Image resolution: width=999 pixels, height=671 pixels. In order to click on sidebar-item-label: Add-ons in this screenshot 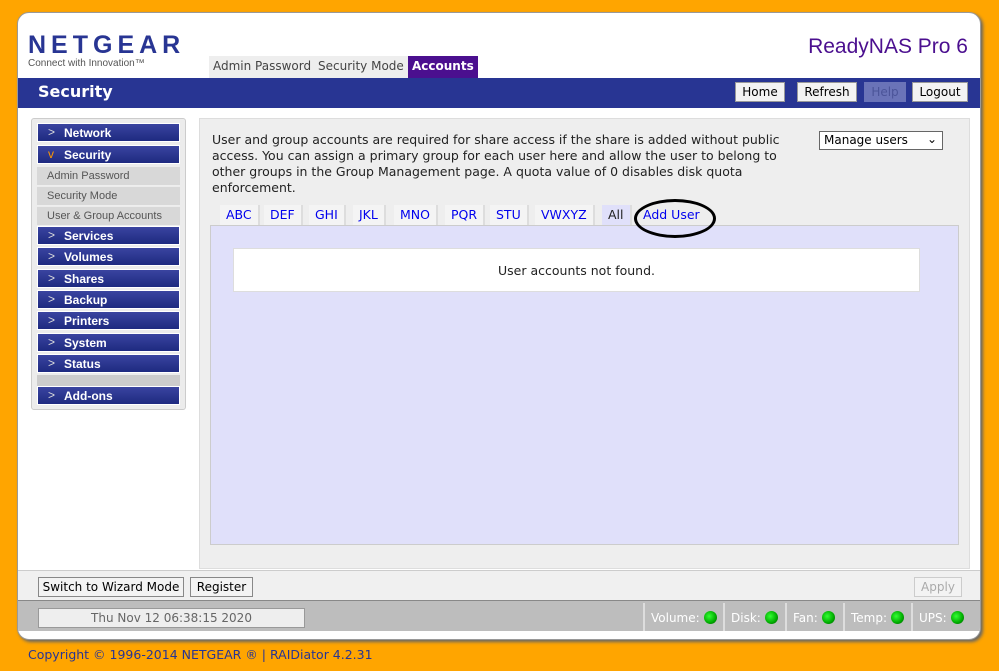, I will do `click(88, 396)`.